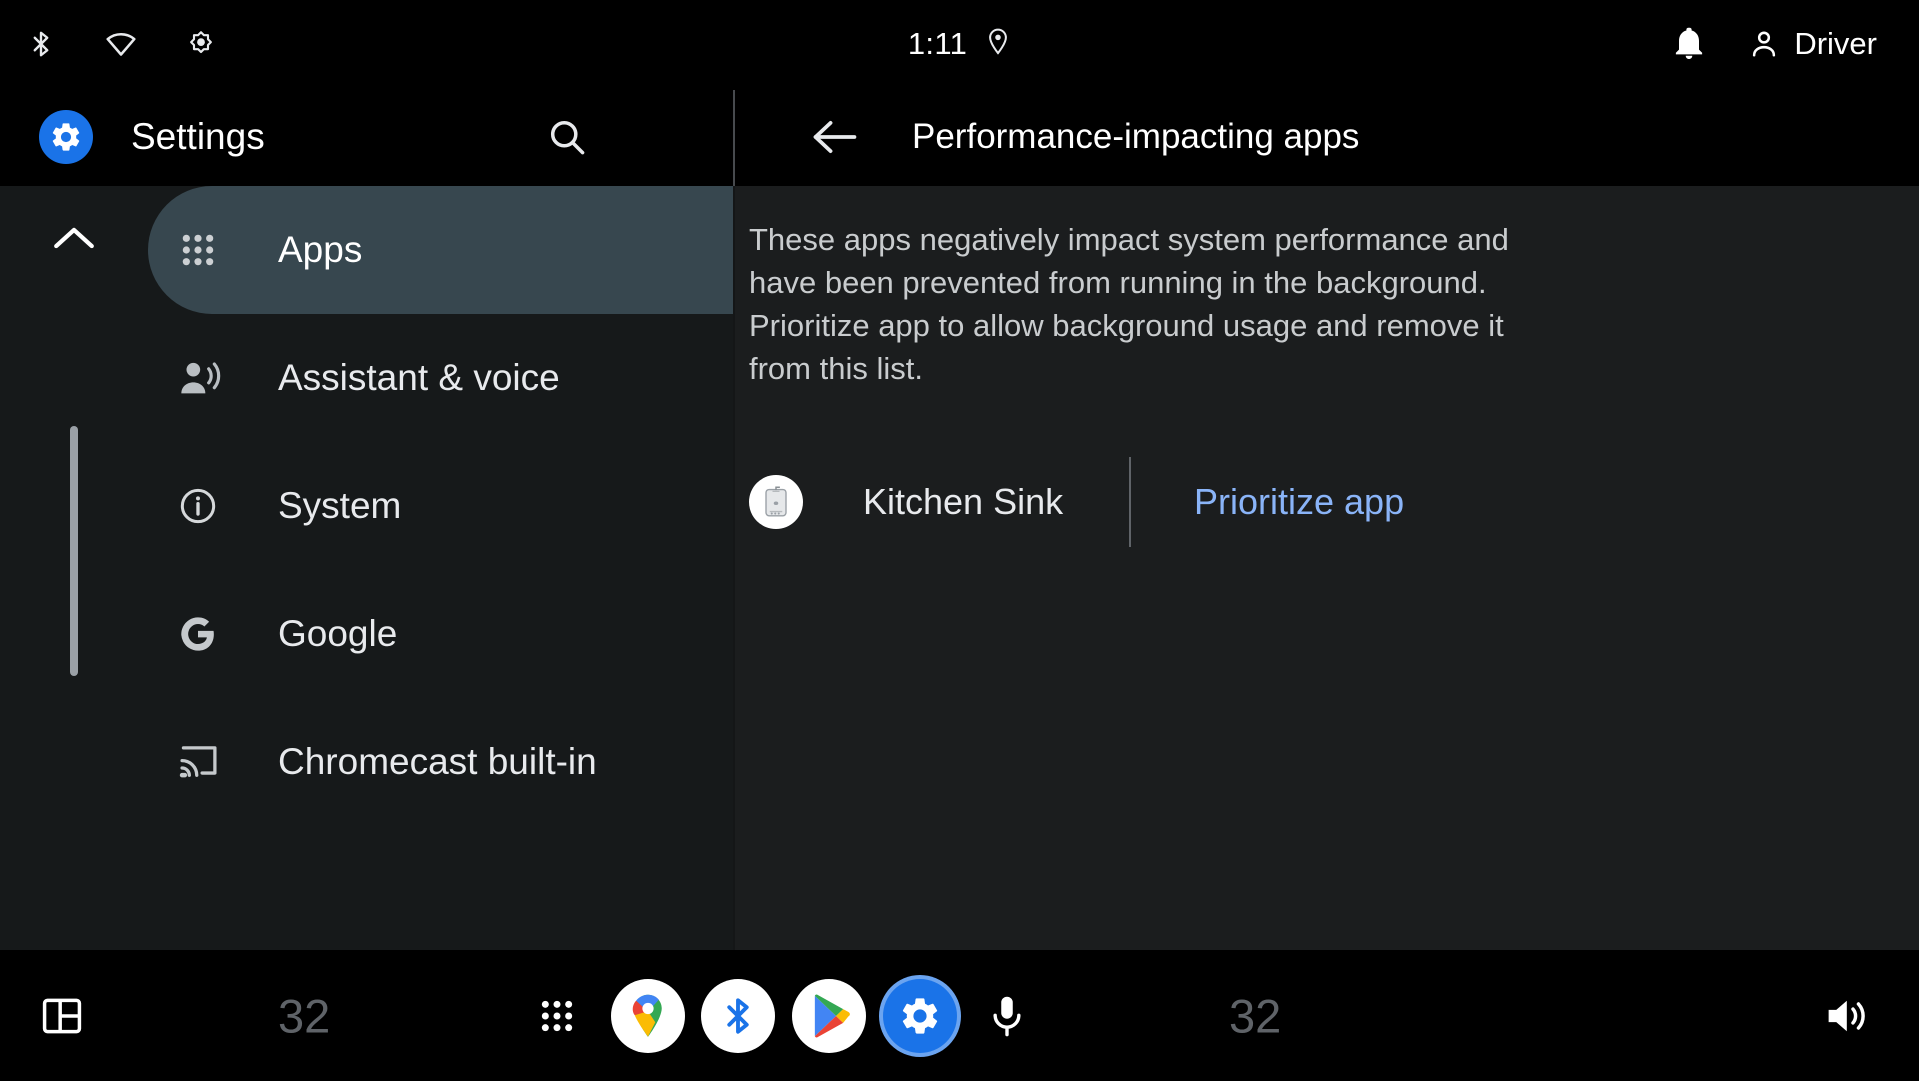  I want to click on detail-header-right: Performance-impacting apps, so click(1047, 137).